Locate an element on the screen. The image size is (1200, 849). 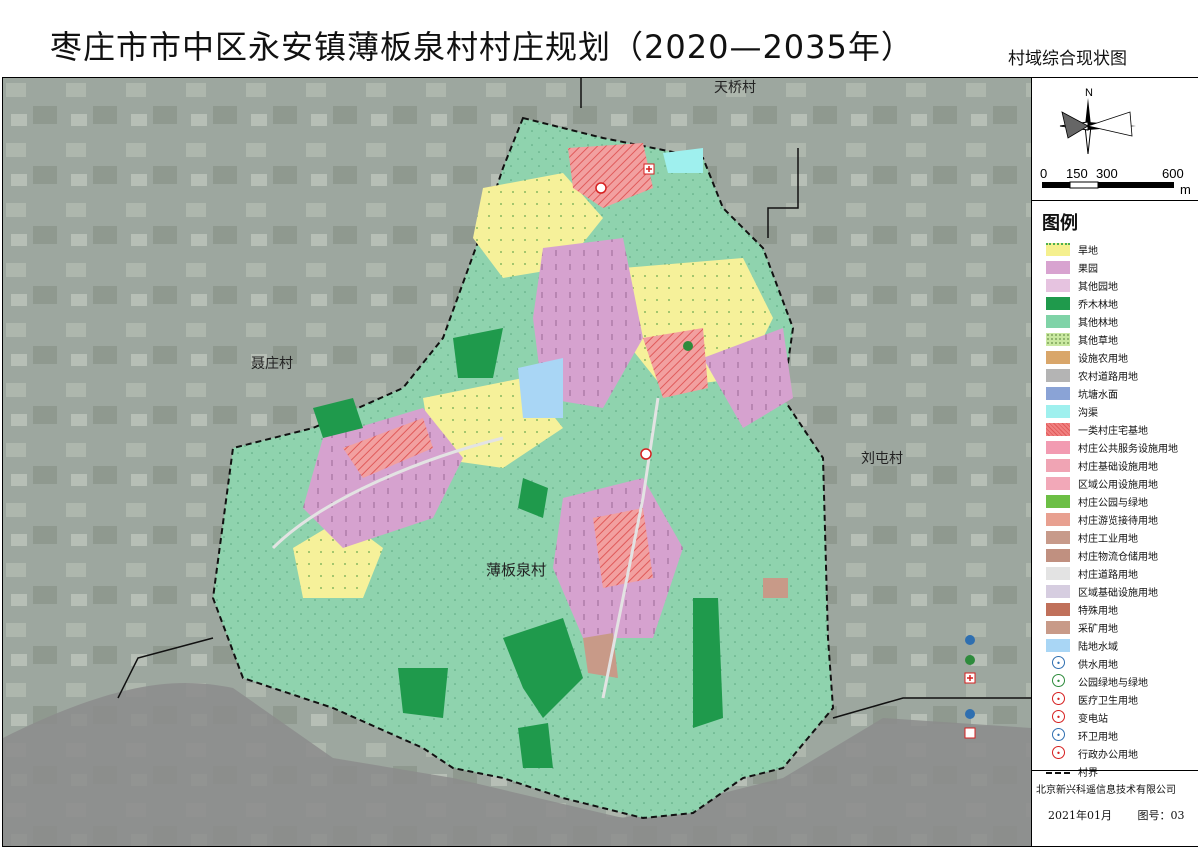
page-title: 枣庄市市中区永安镇薄板泉村村庄规划（2020—2035年） is located at coordinates (482, 47).